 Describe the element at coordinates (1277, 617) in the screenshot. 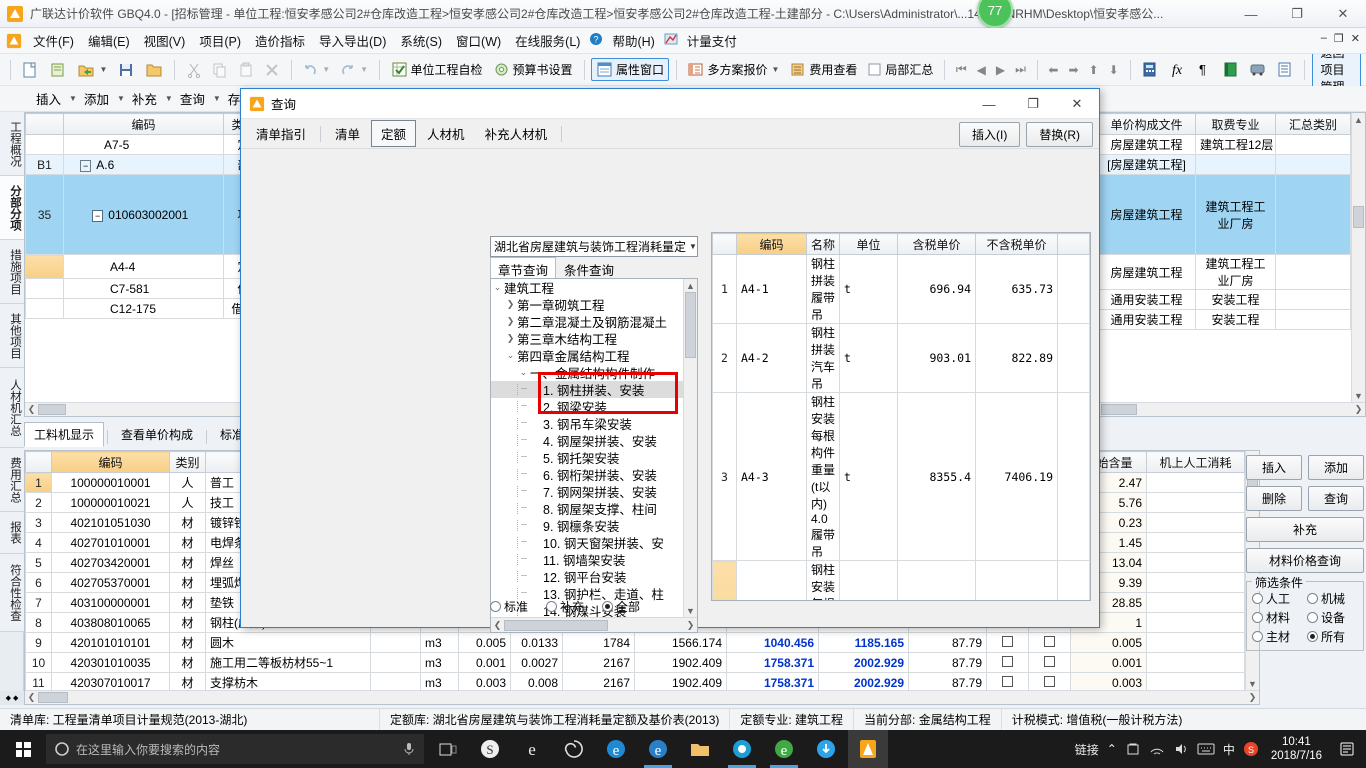

I see `filter-material: 材料` at that location.